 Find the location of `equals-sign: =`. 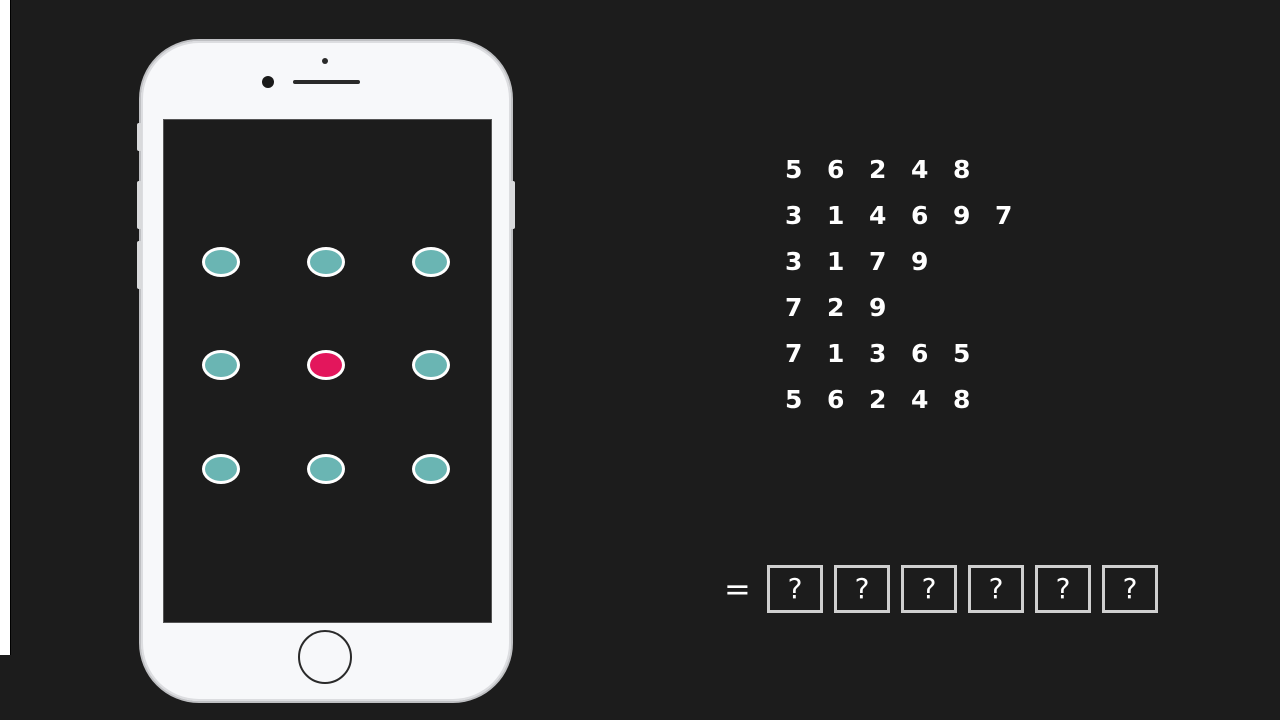

equals-sign: = is located at coordinates (737, 589).